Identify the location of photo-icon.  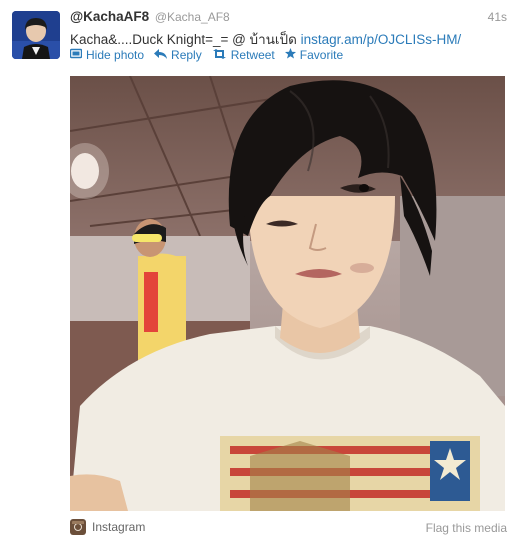
(76, 55).